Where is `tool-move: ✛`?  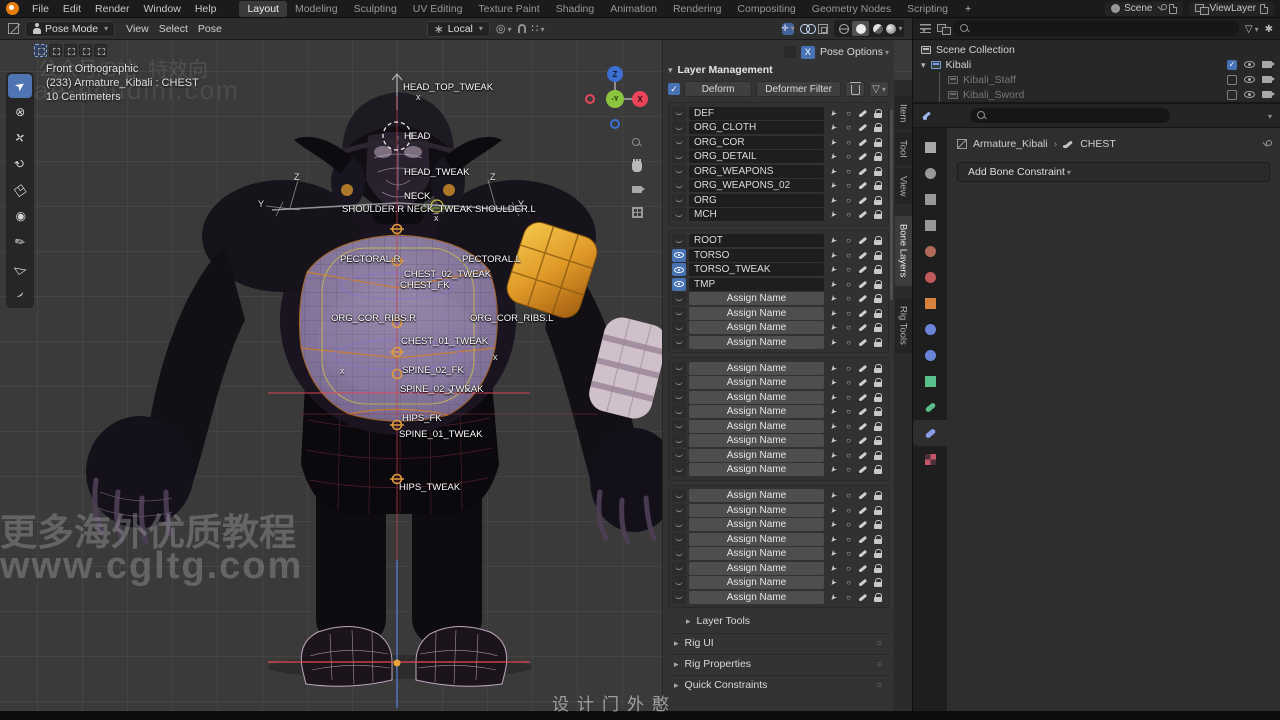 tool-move: ✛ is located at coordinates (20, 138).